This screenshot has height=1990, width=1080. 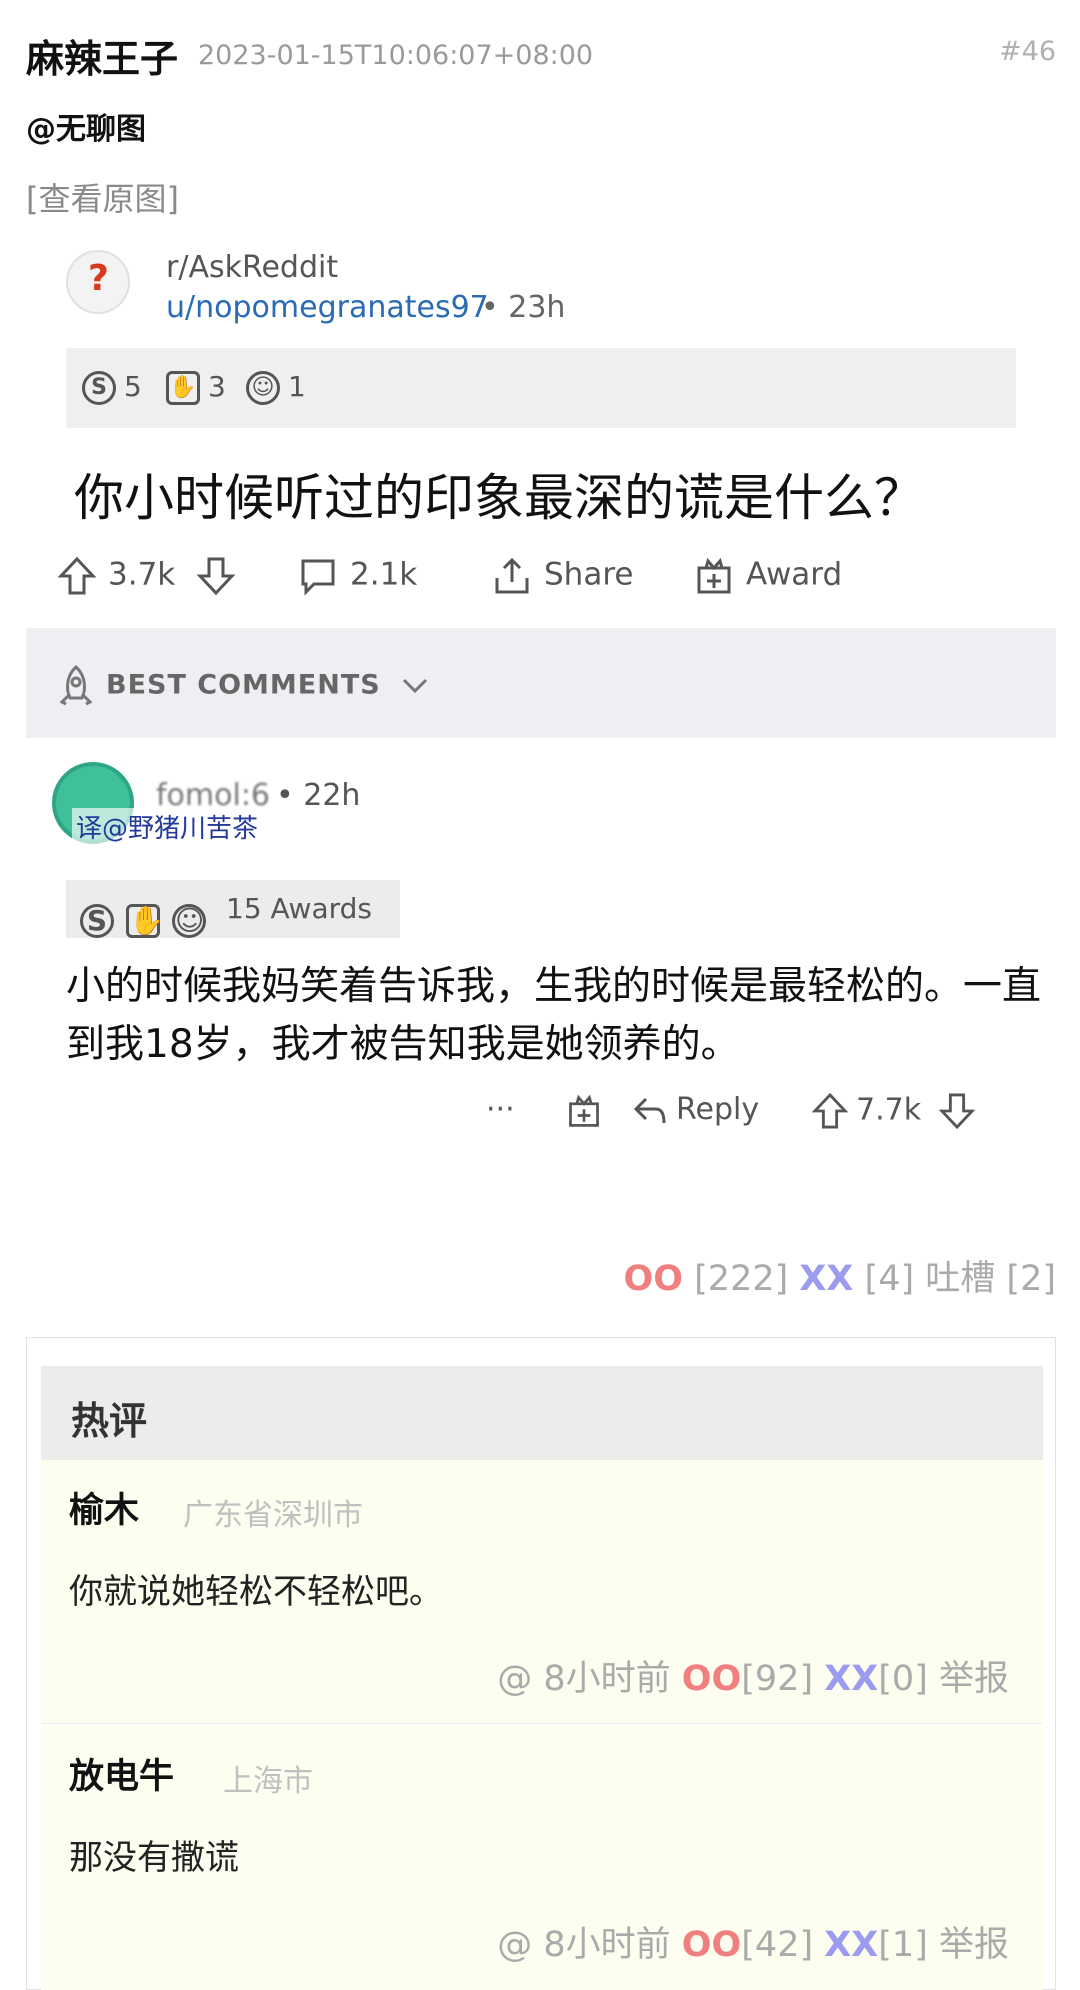 What do you see at coordinates (121, 1773) in the screenshot?
I see `hot-comment-author: 放电牛` at bounding box center [121, 1773].